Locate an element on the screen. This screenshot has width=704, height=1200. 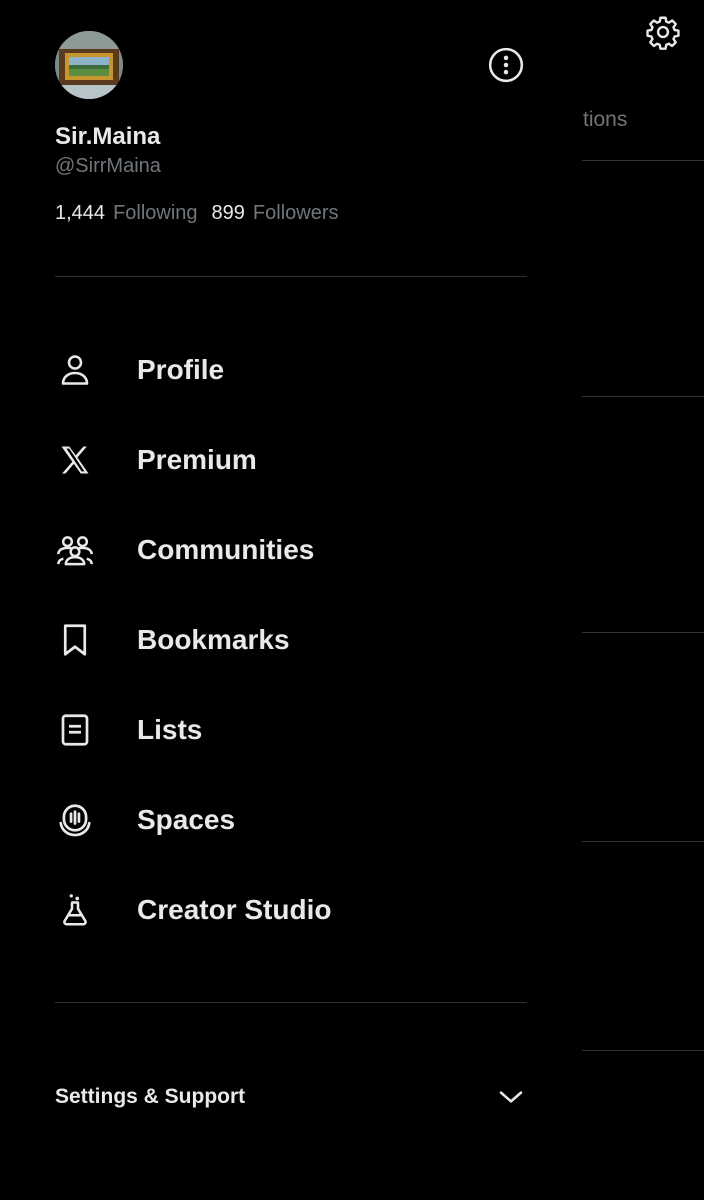
nav-label: Creator Studio is located at coordinates (234, 909).